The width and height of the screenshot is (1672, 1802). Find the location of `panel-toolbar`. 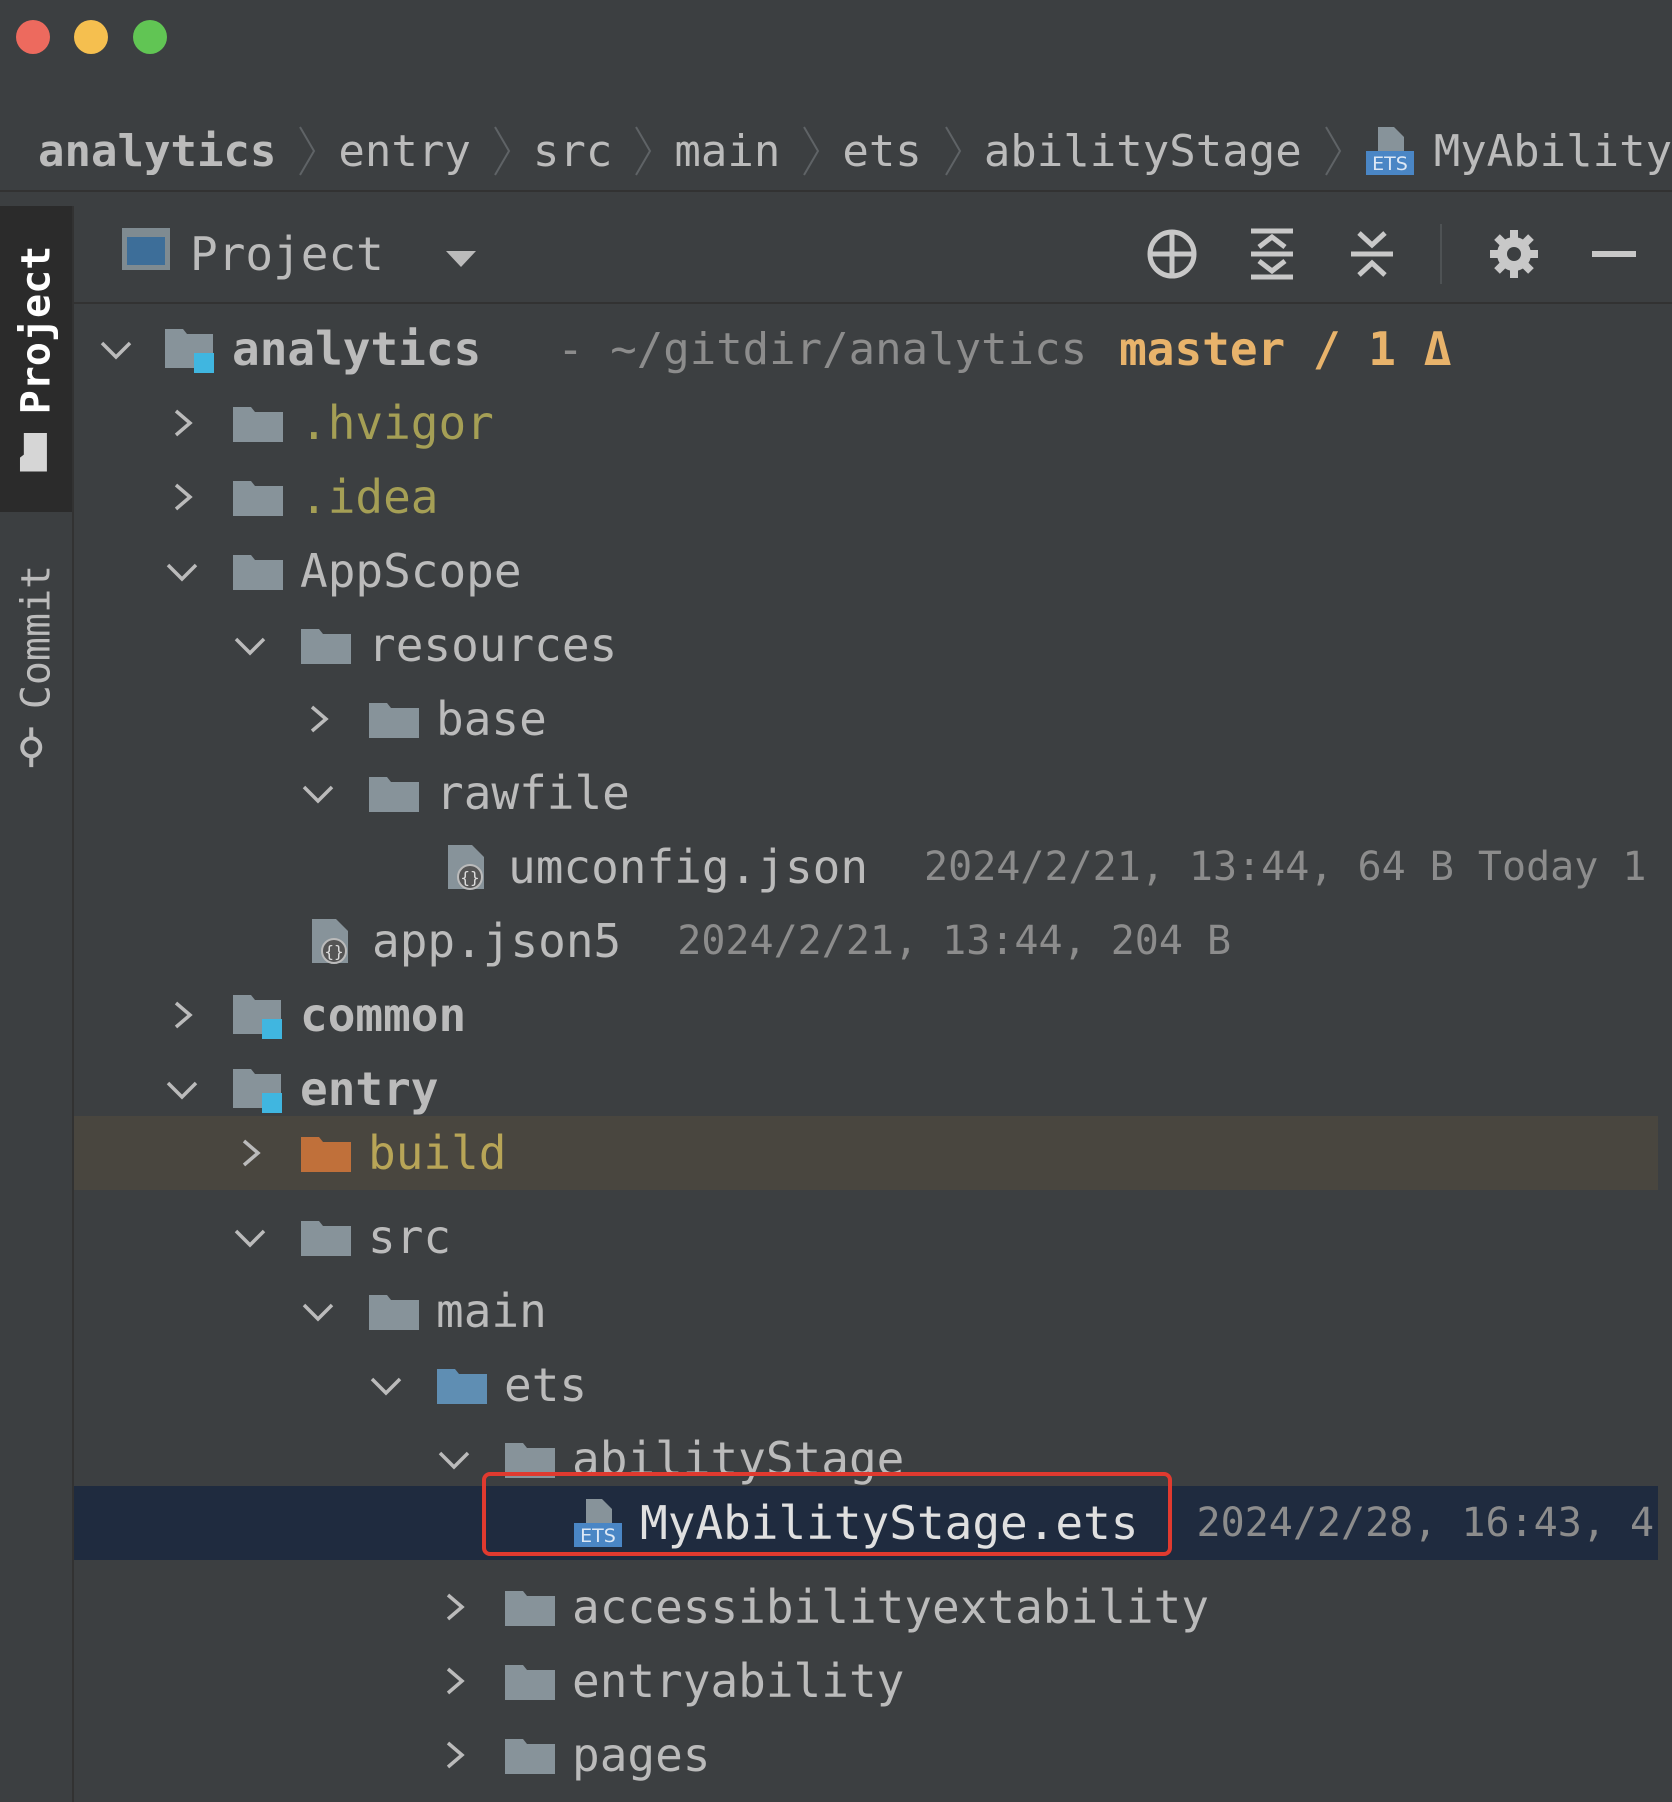

panel-toolbar is located at coordinates (1371, 254).